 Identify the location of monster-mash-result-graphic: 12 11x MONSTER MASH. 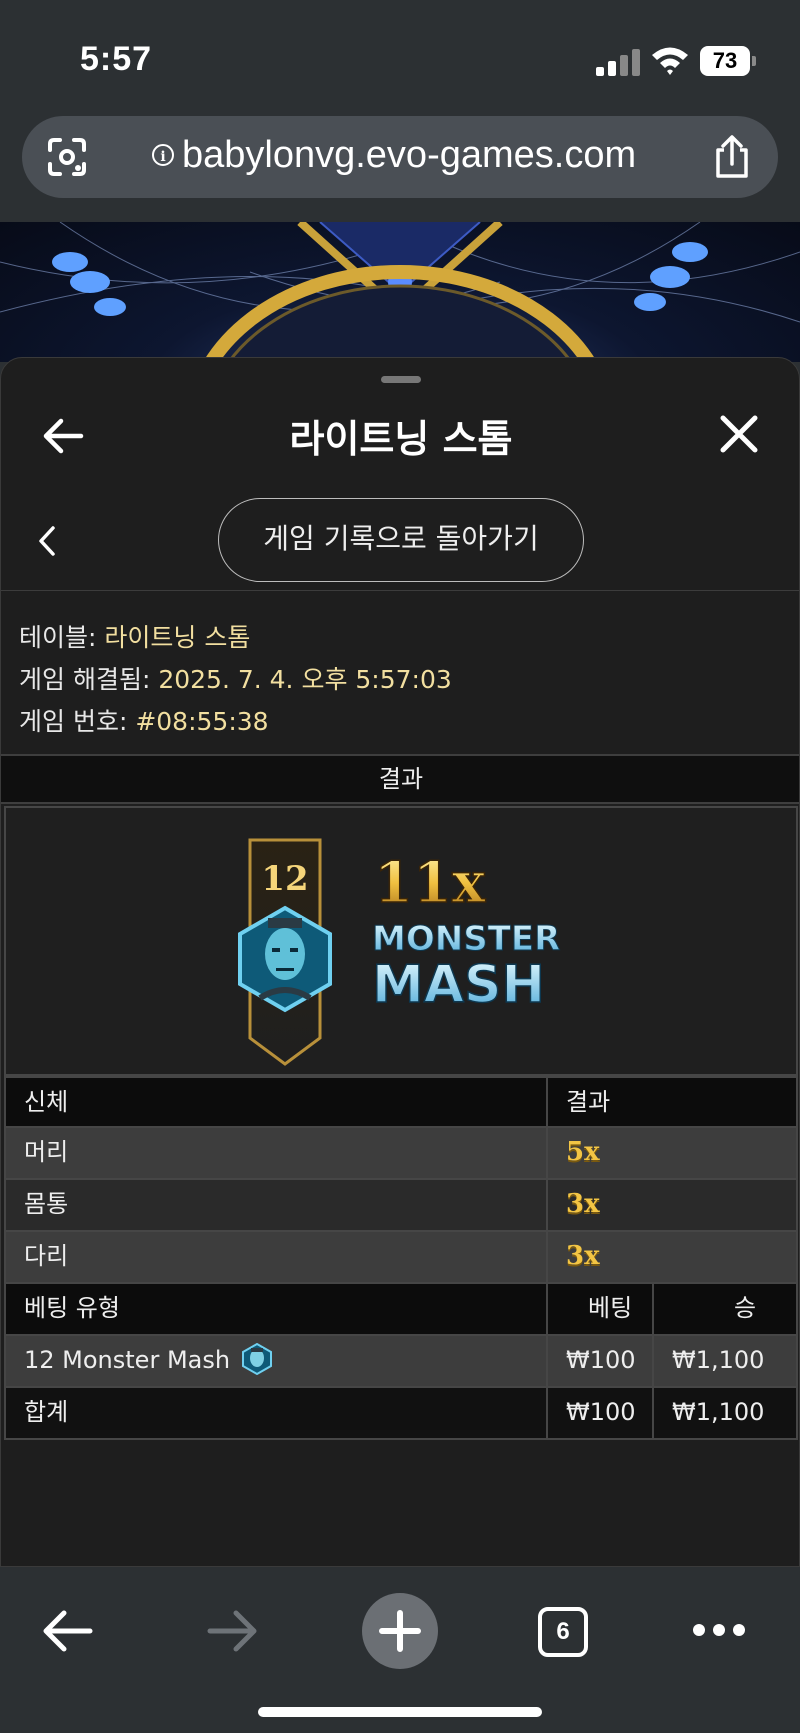
(399, 952).